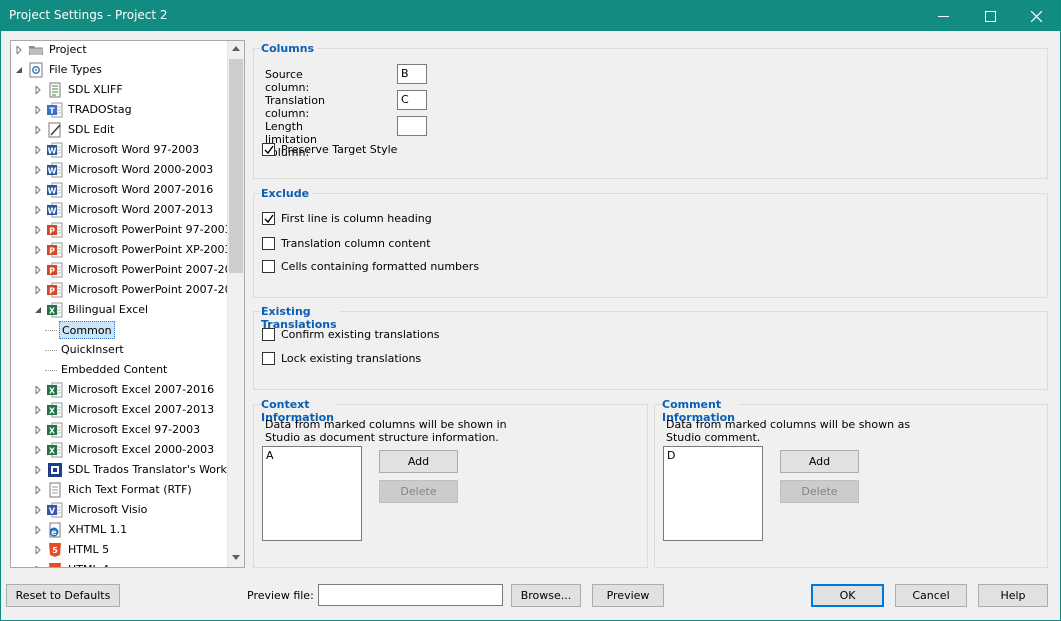 The height and width of the screenshot is (621, 1061). I want to click on tree-item: Common, so click(119, 330).